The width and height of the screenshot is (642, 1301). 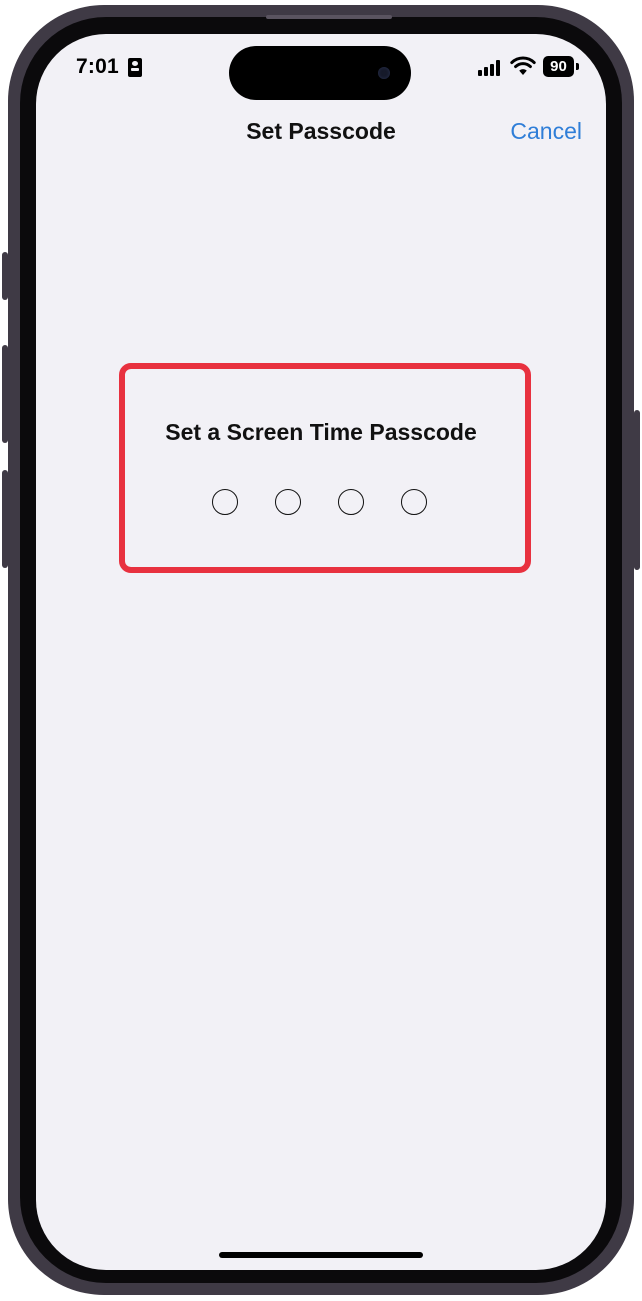 I want to click on front-camera, so click(x=384, y=73).